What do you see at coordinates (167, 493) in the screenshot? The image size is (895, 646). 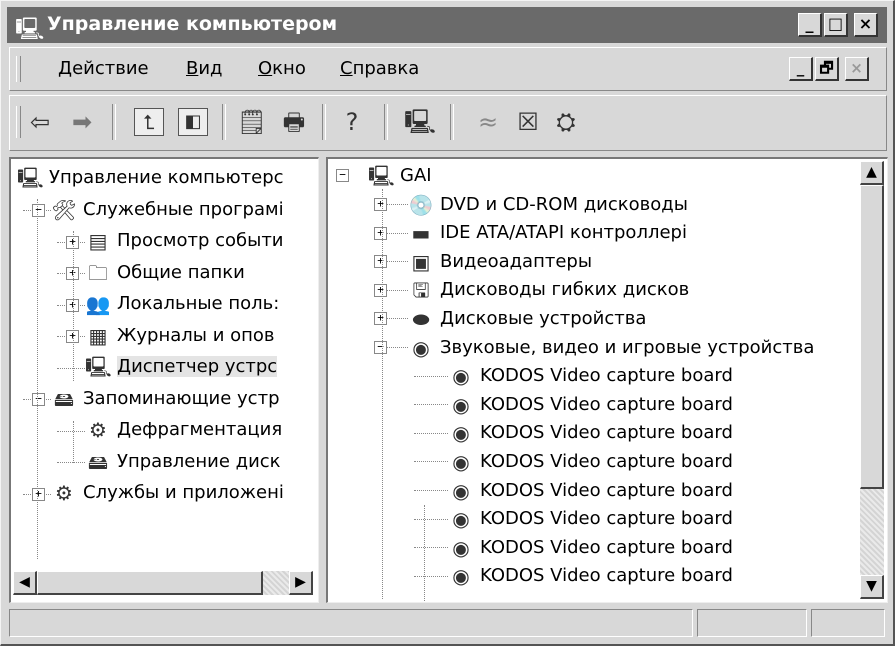 I see `tree-item: ⚙ Службы и приложені` at bounding box center [167, 493].